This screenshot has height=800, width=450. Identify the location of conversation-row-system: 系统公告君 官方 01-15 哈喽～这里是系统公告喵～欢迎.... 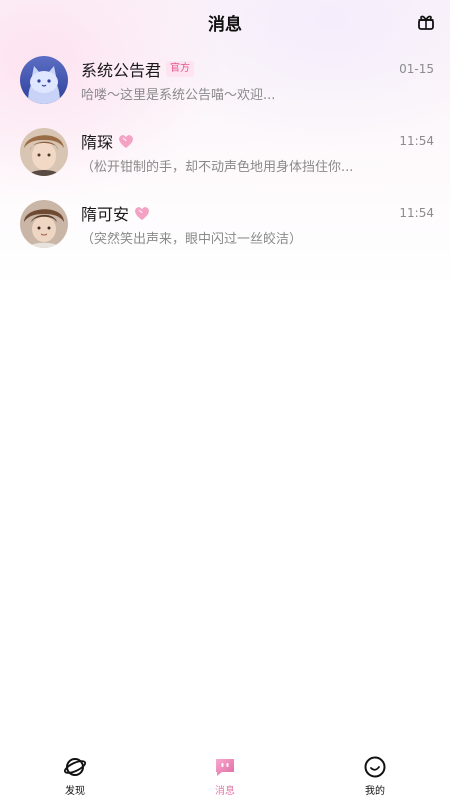
(225, 80).